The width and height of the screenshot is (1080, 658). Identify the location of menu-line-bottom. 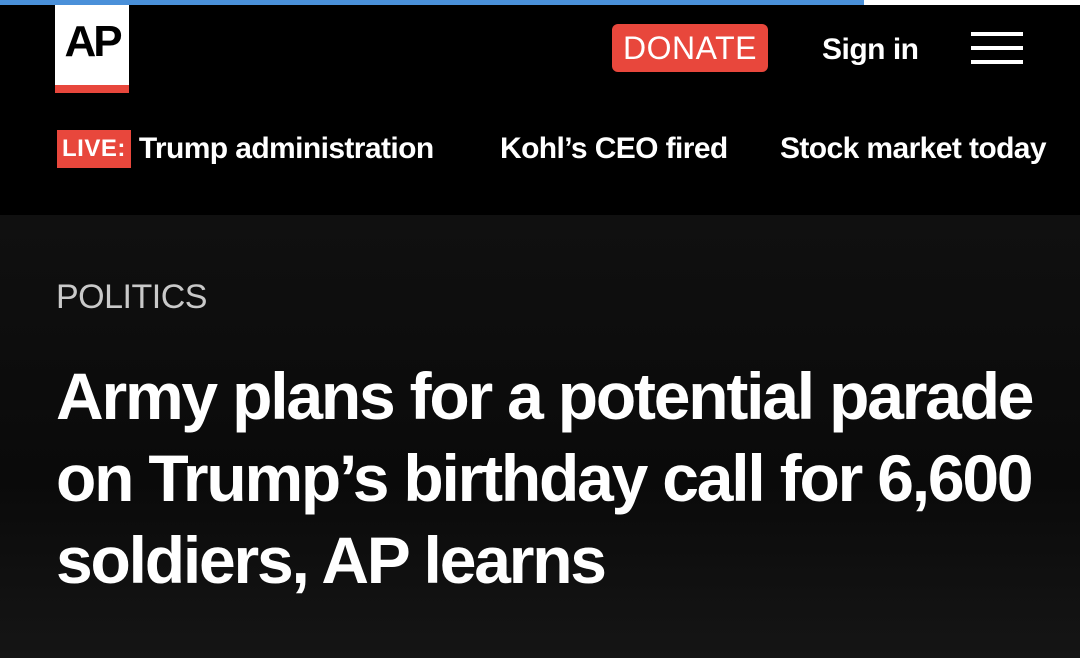
(997, 62).